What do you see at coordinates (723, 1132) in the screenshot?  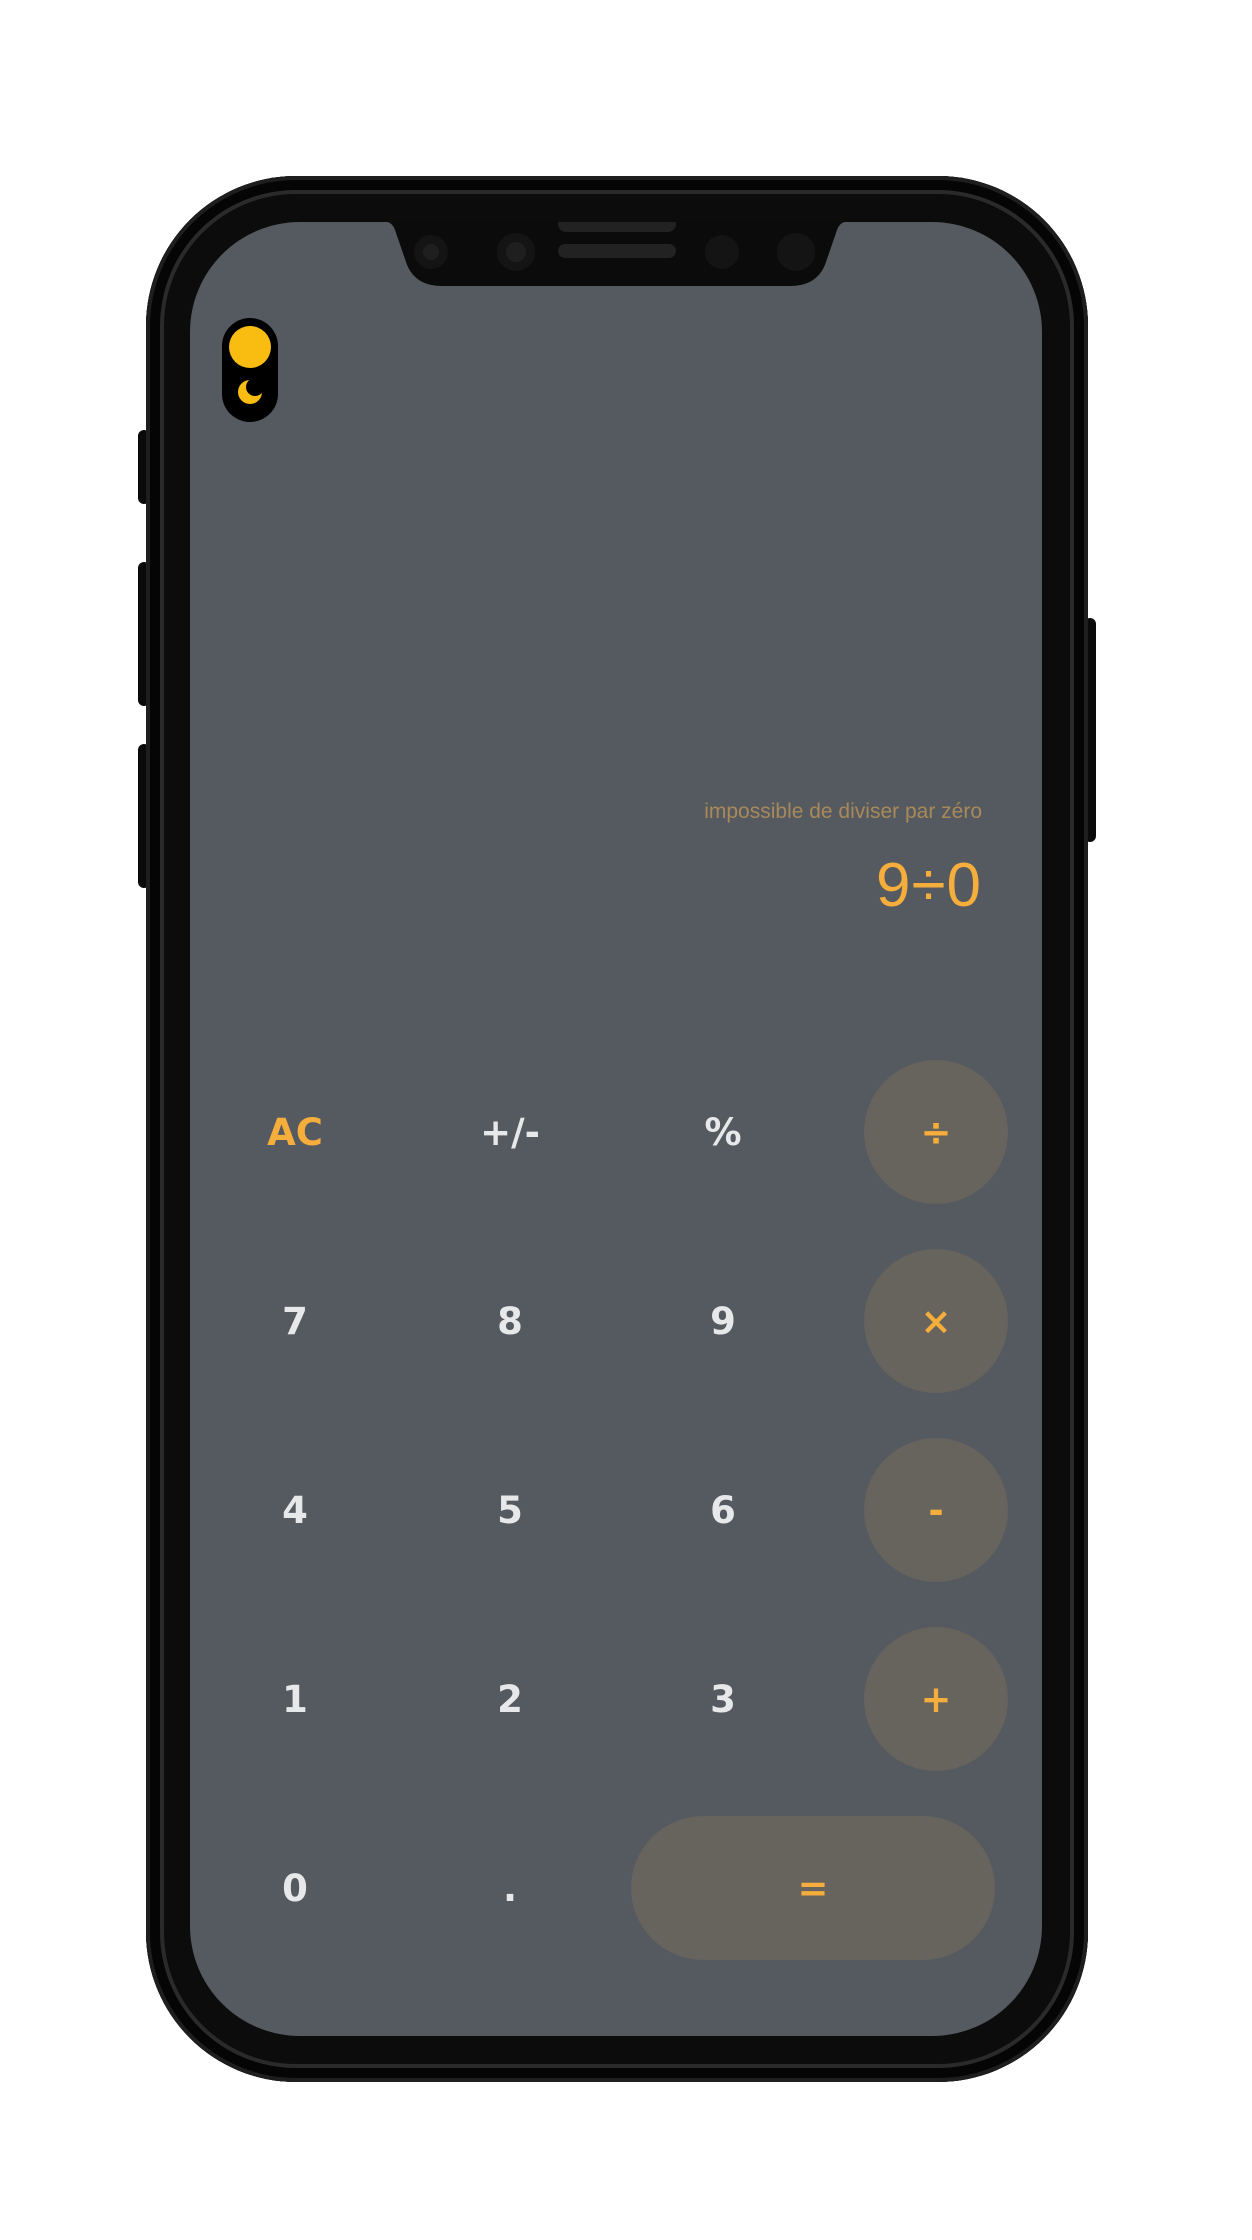 I see `percent-button: %` at bounding box center [723, 1132].